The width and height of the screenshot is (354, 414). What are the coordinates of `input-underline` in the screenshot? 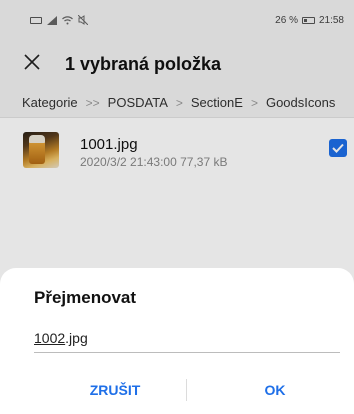 It's located at (187, 352).